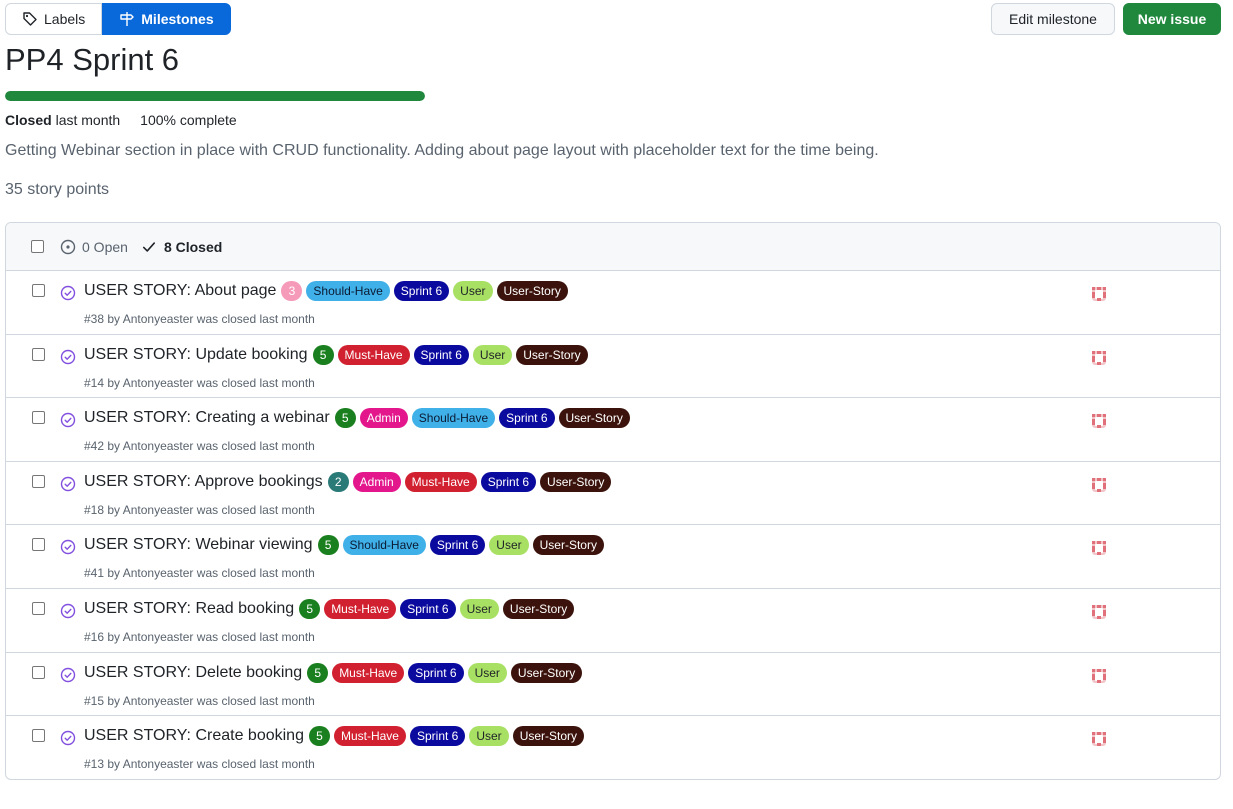 This screenshot has width=1233, height=809. I want to click on new-issue-button: New issue, so click(1172, 19).